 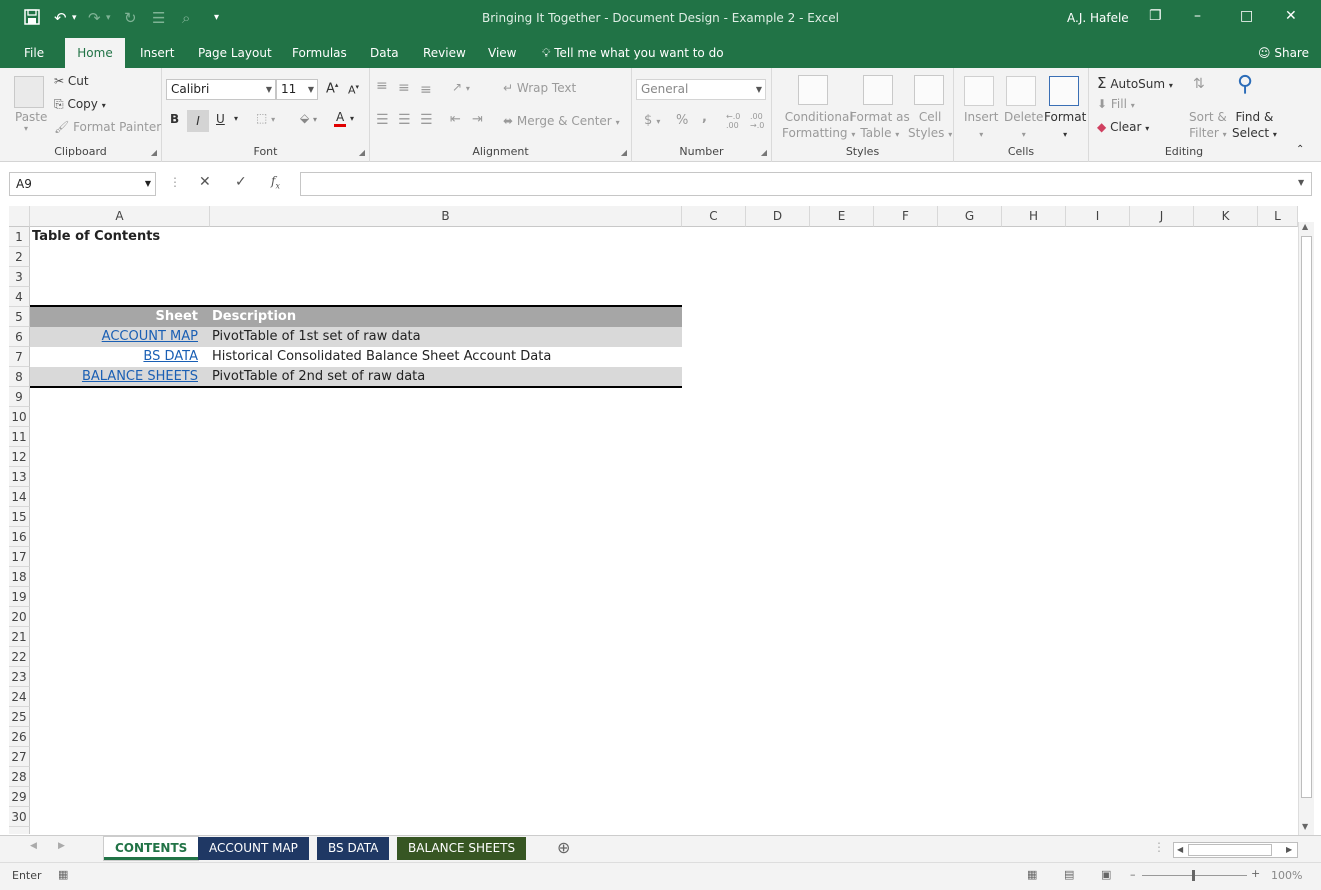 I want to click on row-header: 2, so click(x=19, y=257).